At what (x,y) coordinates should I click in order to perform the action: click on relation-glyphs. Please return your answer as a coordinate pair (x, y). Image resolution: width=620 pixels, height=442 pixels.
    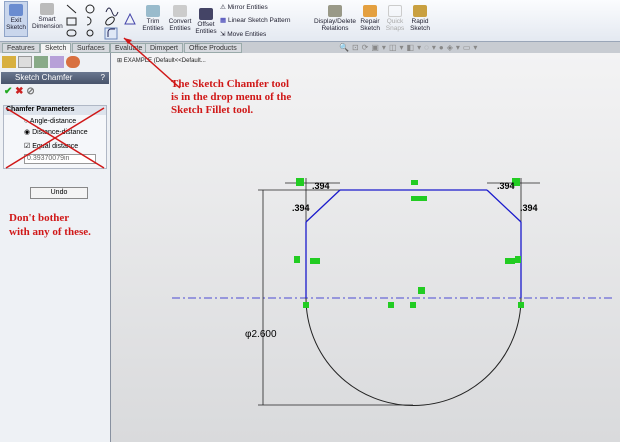
    Looking at the image, I should click on (409, 243).